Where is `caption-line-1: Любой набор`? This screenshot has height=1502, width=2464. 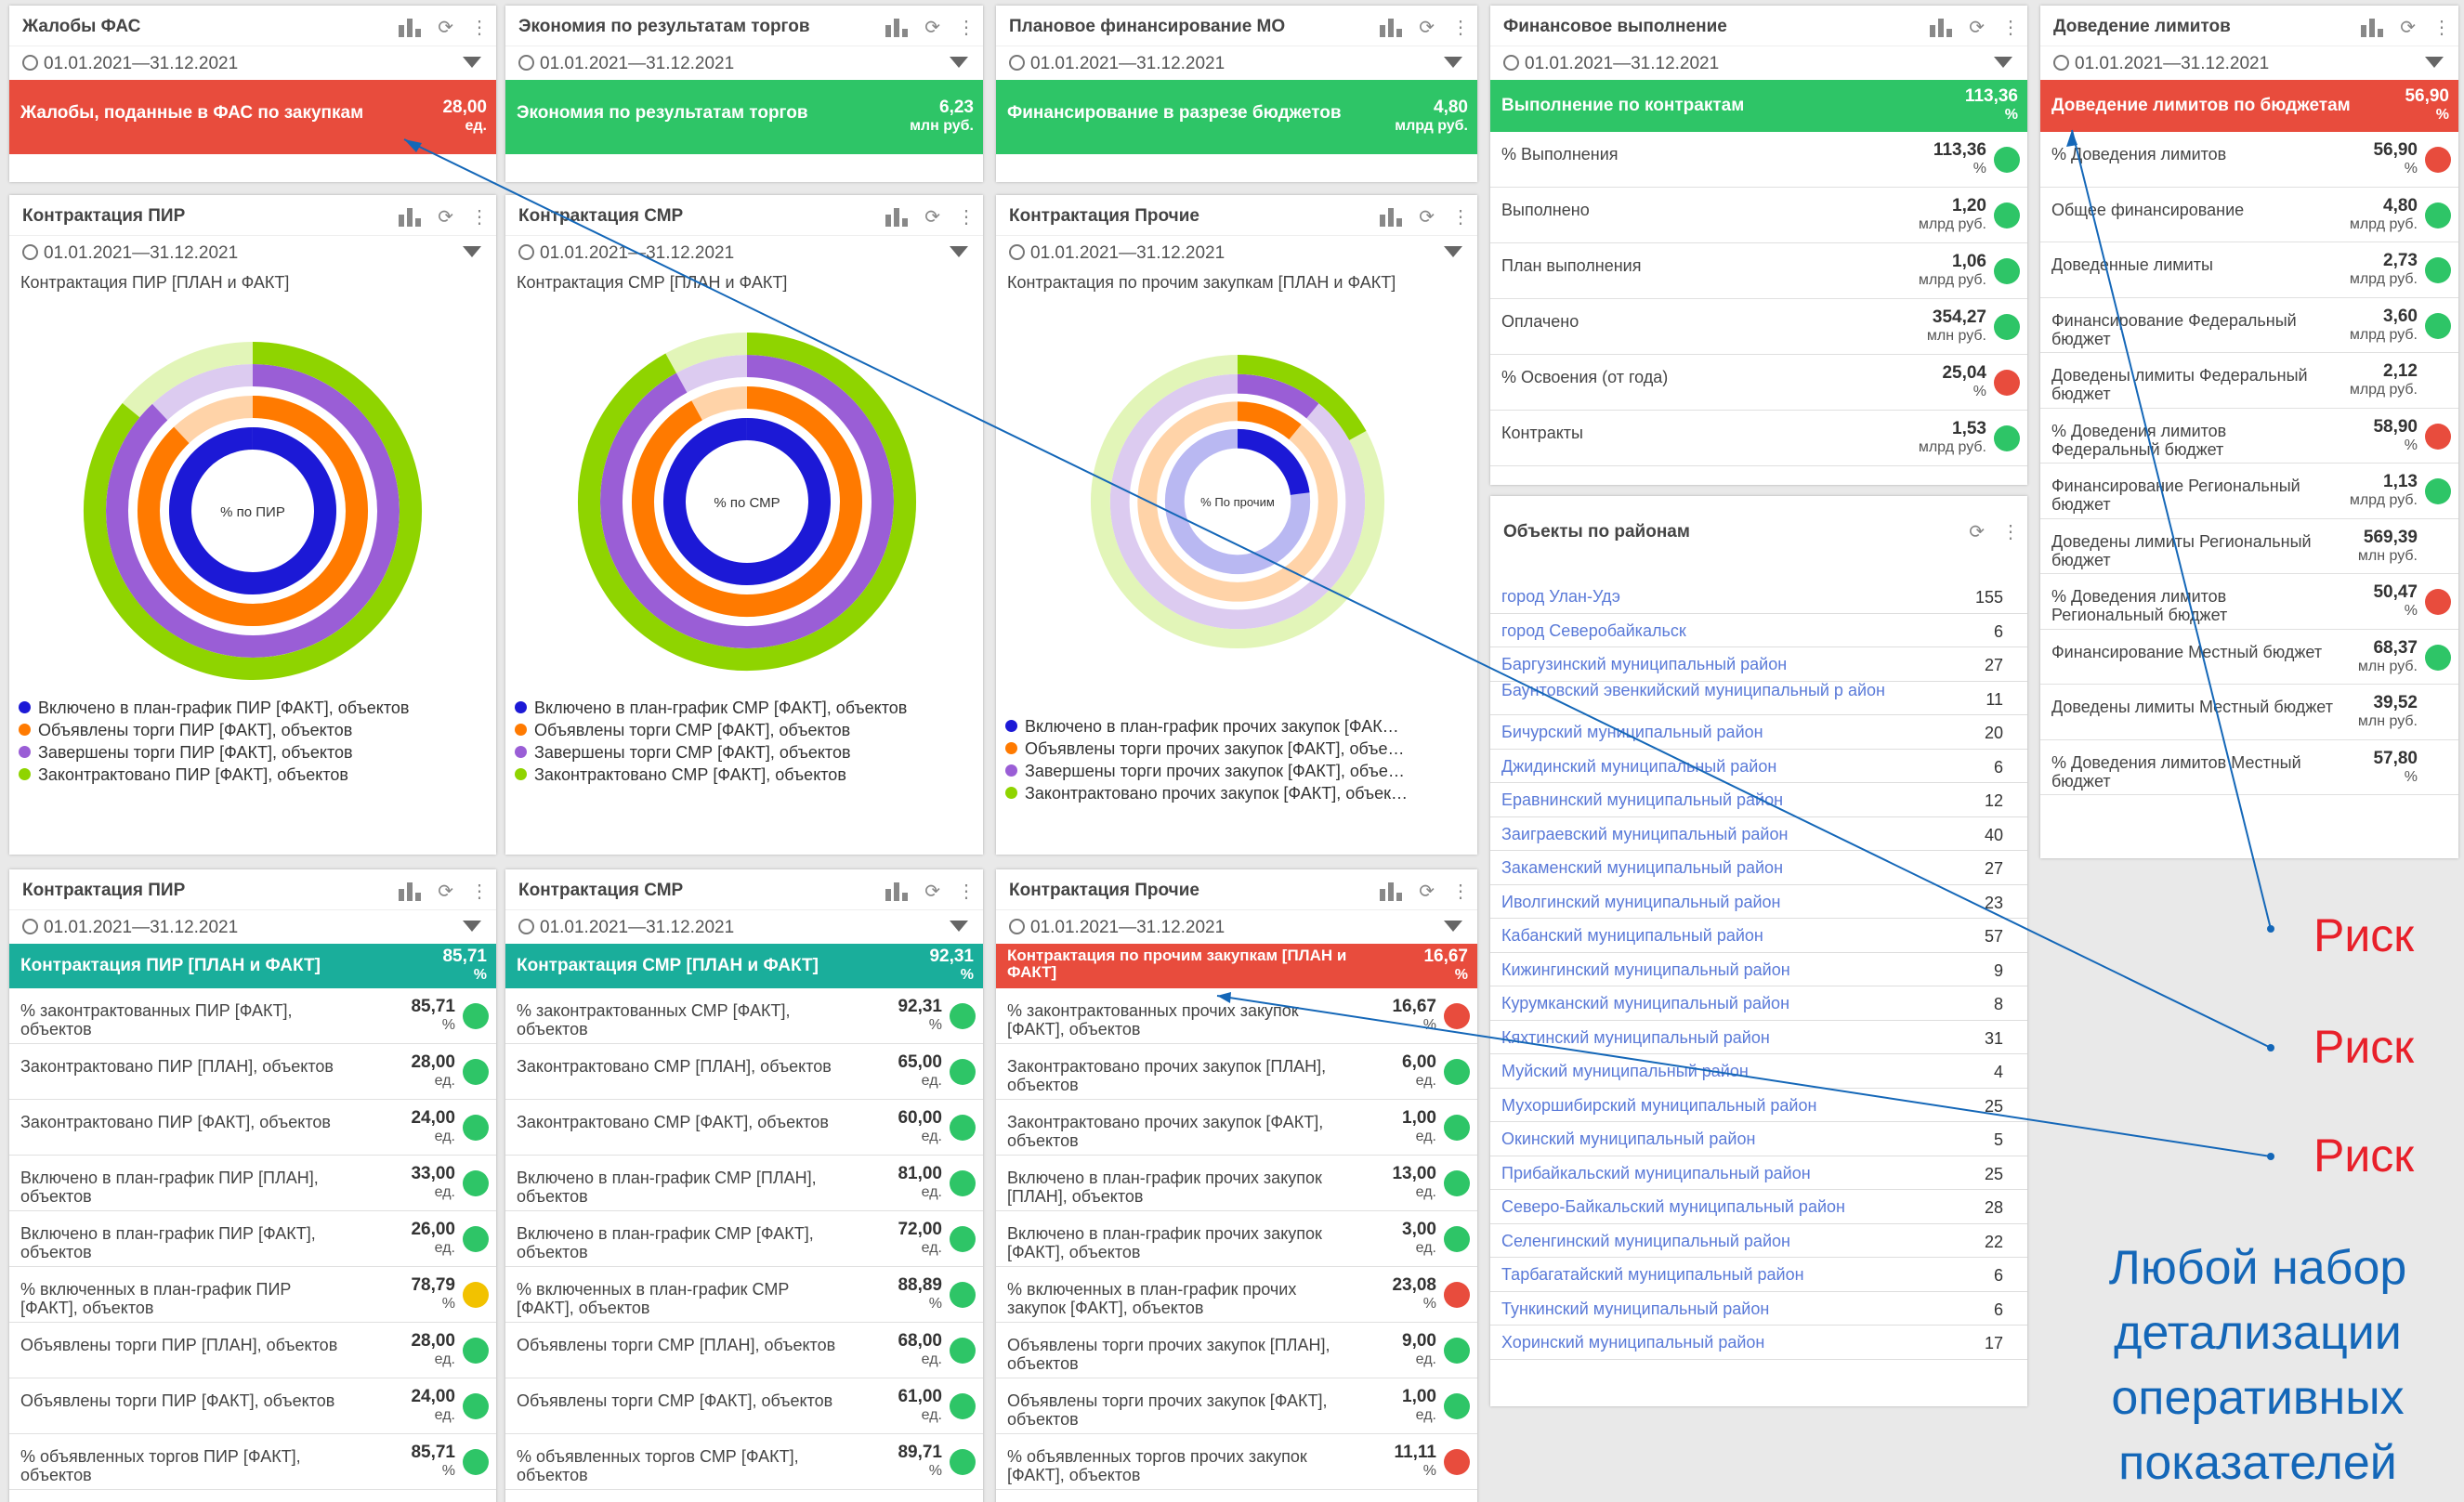
caption-line-1: Любой набор is located at coordinates (2257, 1268).